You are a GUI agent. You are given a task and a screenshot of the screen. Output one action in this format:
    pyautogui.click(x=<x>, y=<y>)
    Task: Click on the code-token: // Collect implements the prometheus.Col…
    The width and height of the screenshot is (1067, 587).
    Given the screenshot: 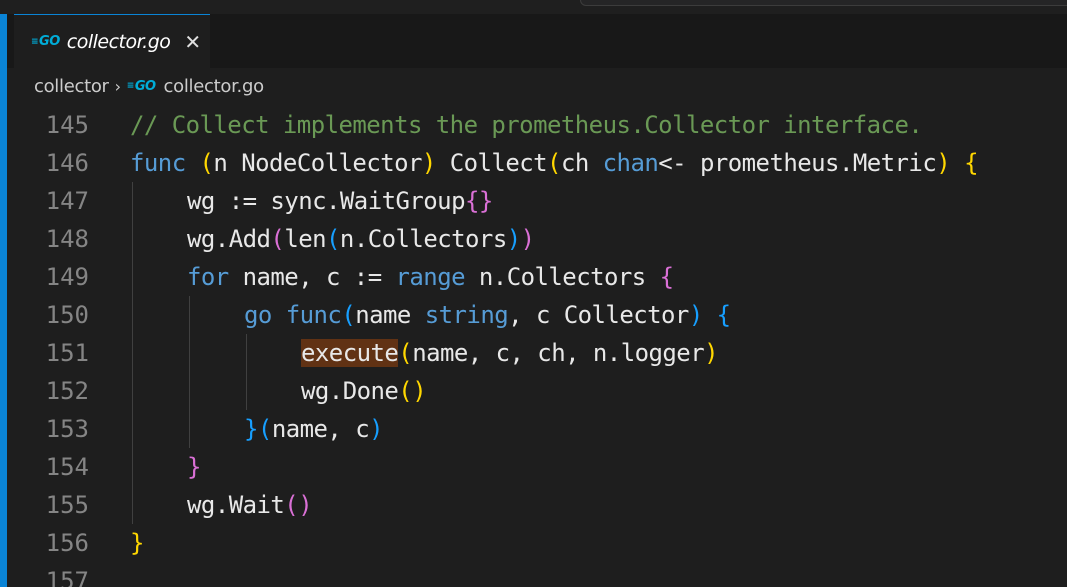 What is the action you would take?
    pyautogui.click(x=526, y=125)
    